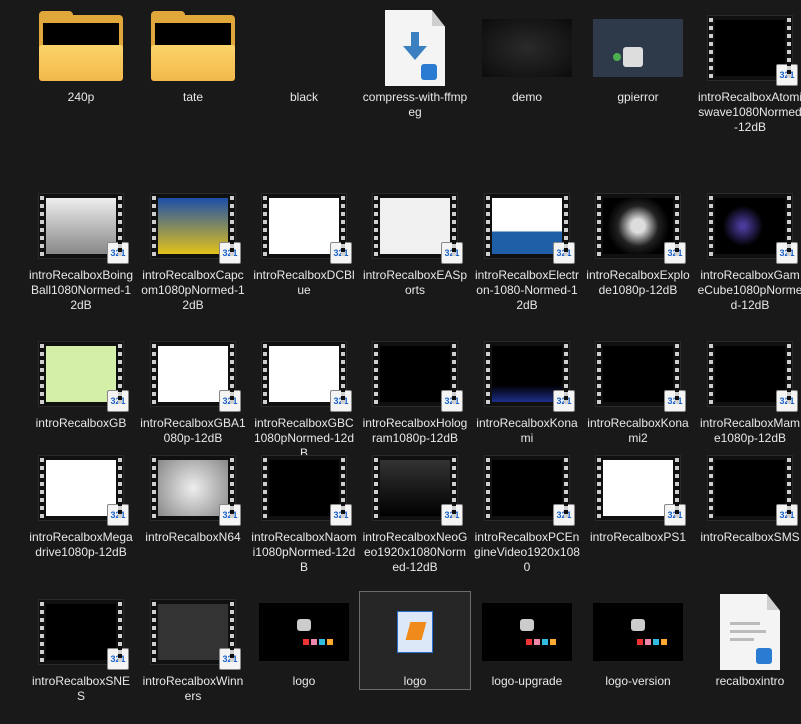  I want to click on file-name: introRecalboxNaomi1080pNormed-12dB, so click(304, 552).